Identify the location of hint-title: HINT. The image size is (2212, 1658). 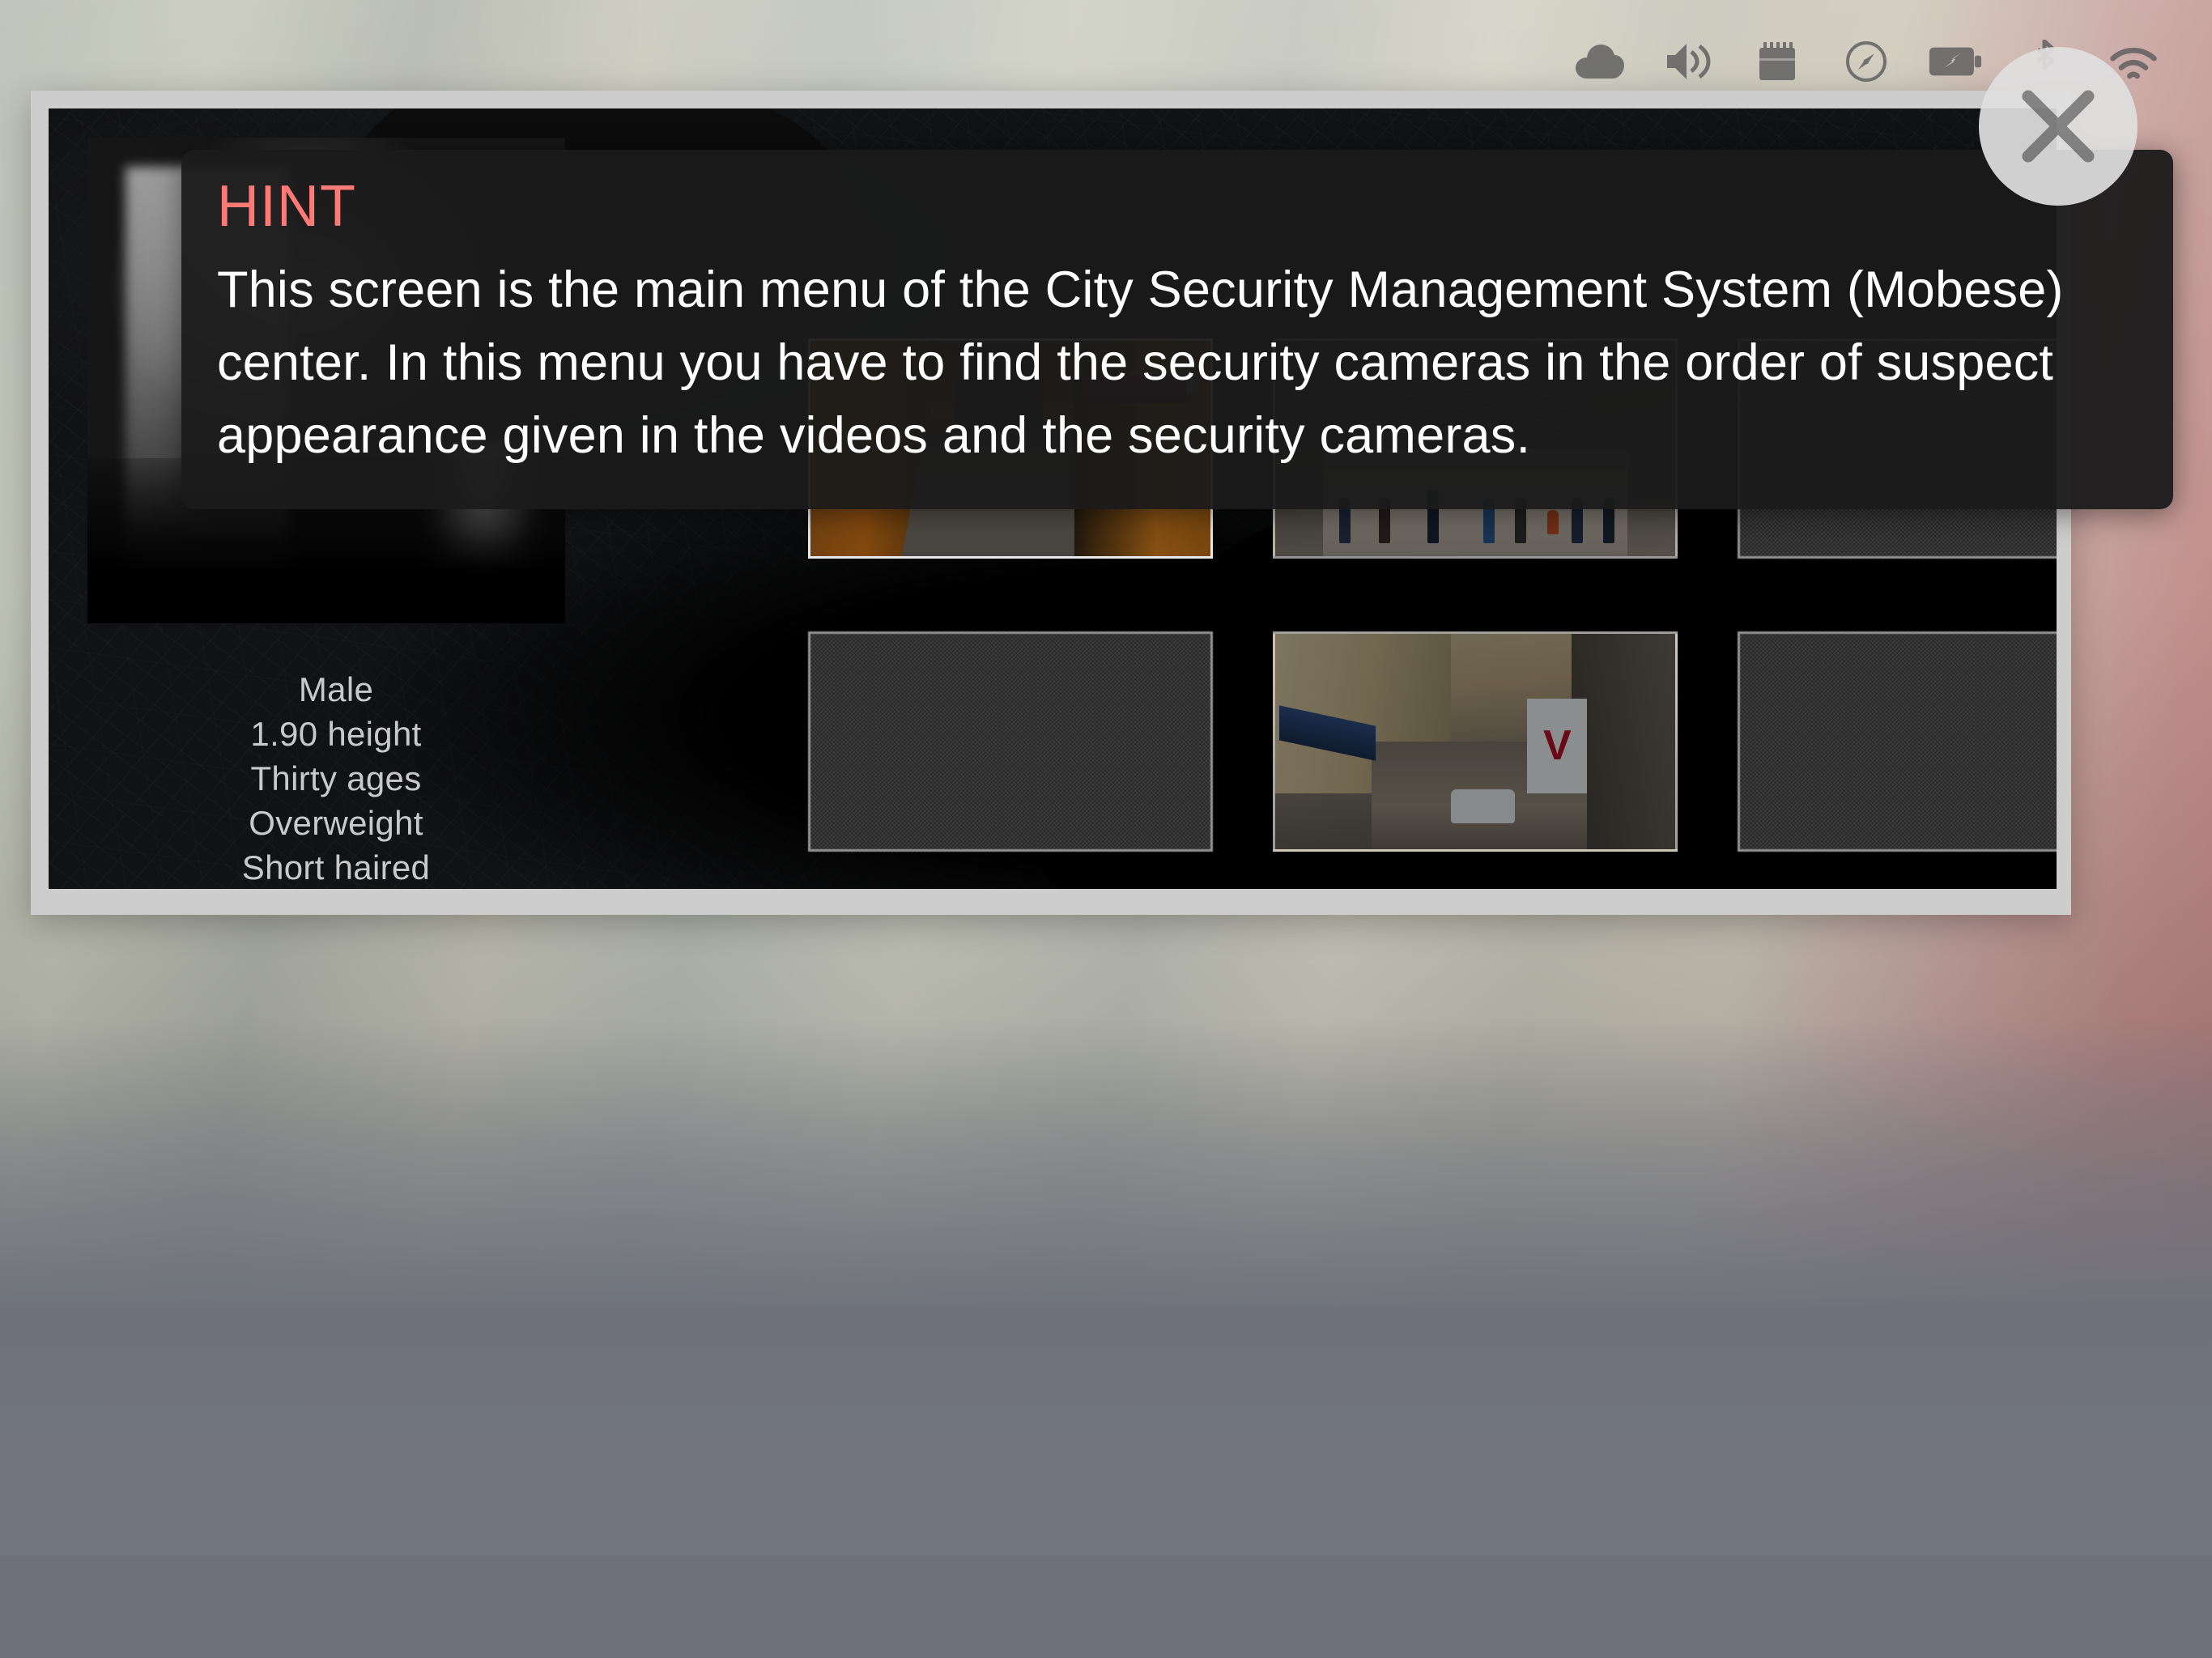
(286, 206).